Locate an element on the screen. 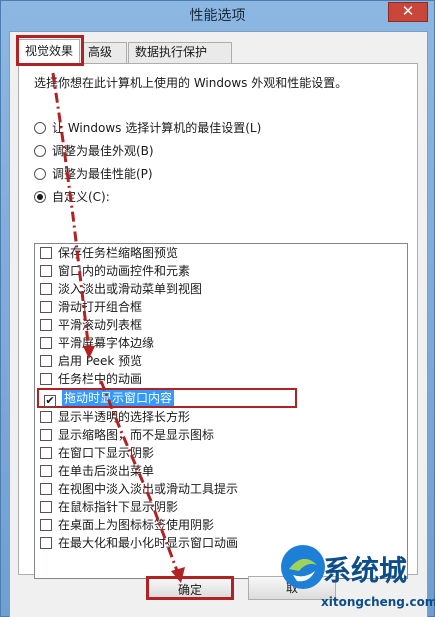 Image resolution: width=435 pixels, height=617 pixels. list-item: 淡入淡出或滑动菜单到视图 is located at coordinates (221, 289).